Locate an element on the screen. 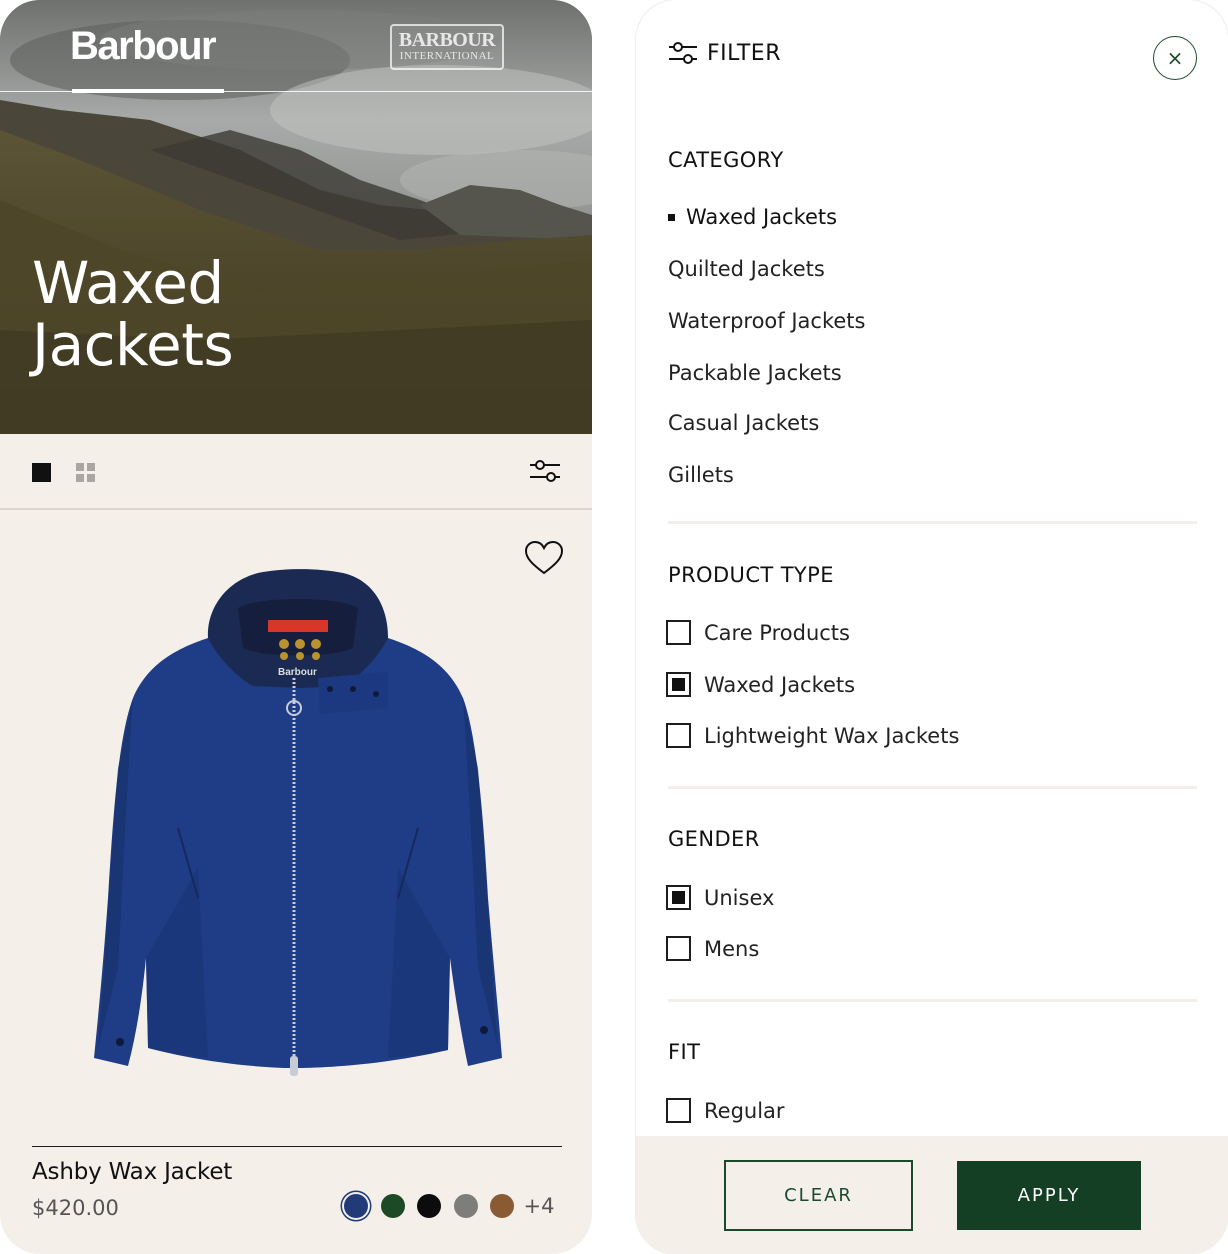 The height and width of the screenshot is (1254, 1228). product-type-option-lightweight-wax-jackets: Lightweight Wax Jackets is located at coordinates (812, 735).